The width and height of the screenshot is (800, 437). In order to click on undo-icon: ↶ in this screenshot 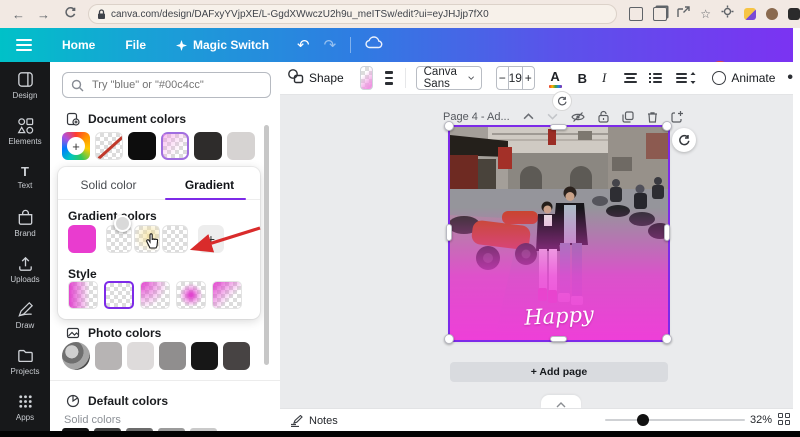, I will do `click(303, 45)`.